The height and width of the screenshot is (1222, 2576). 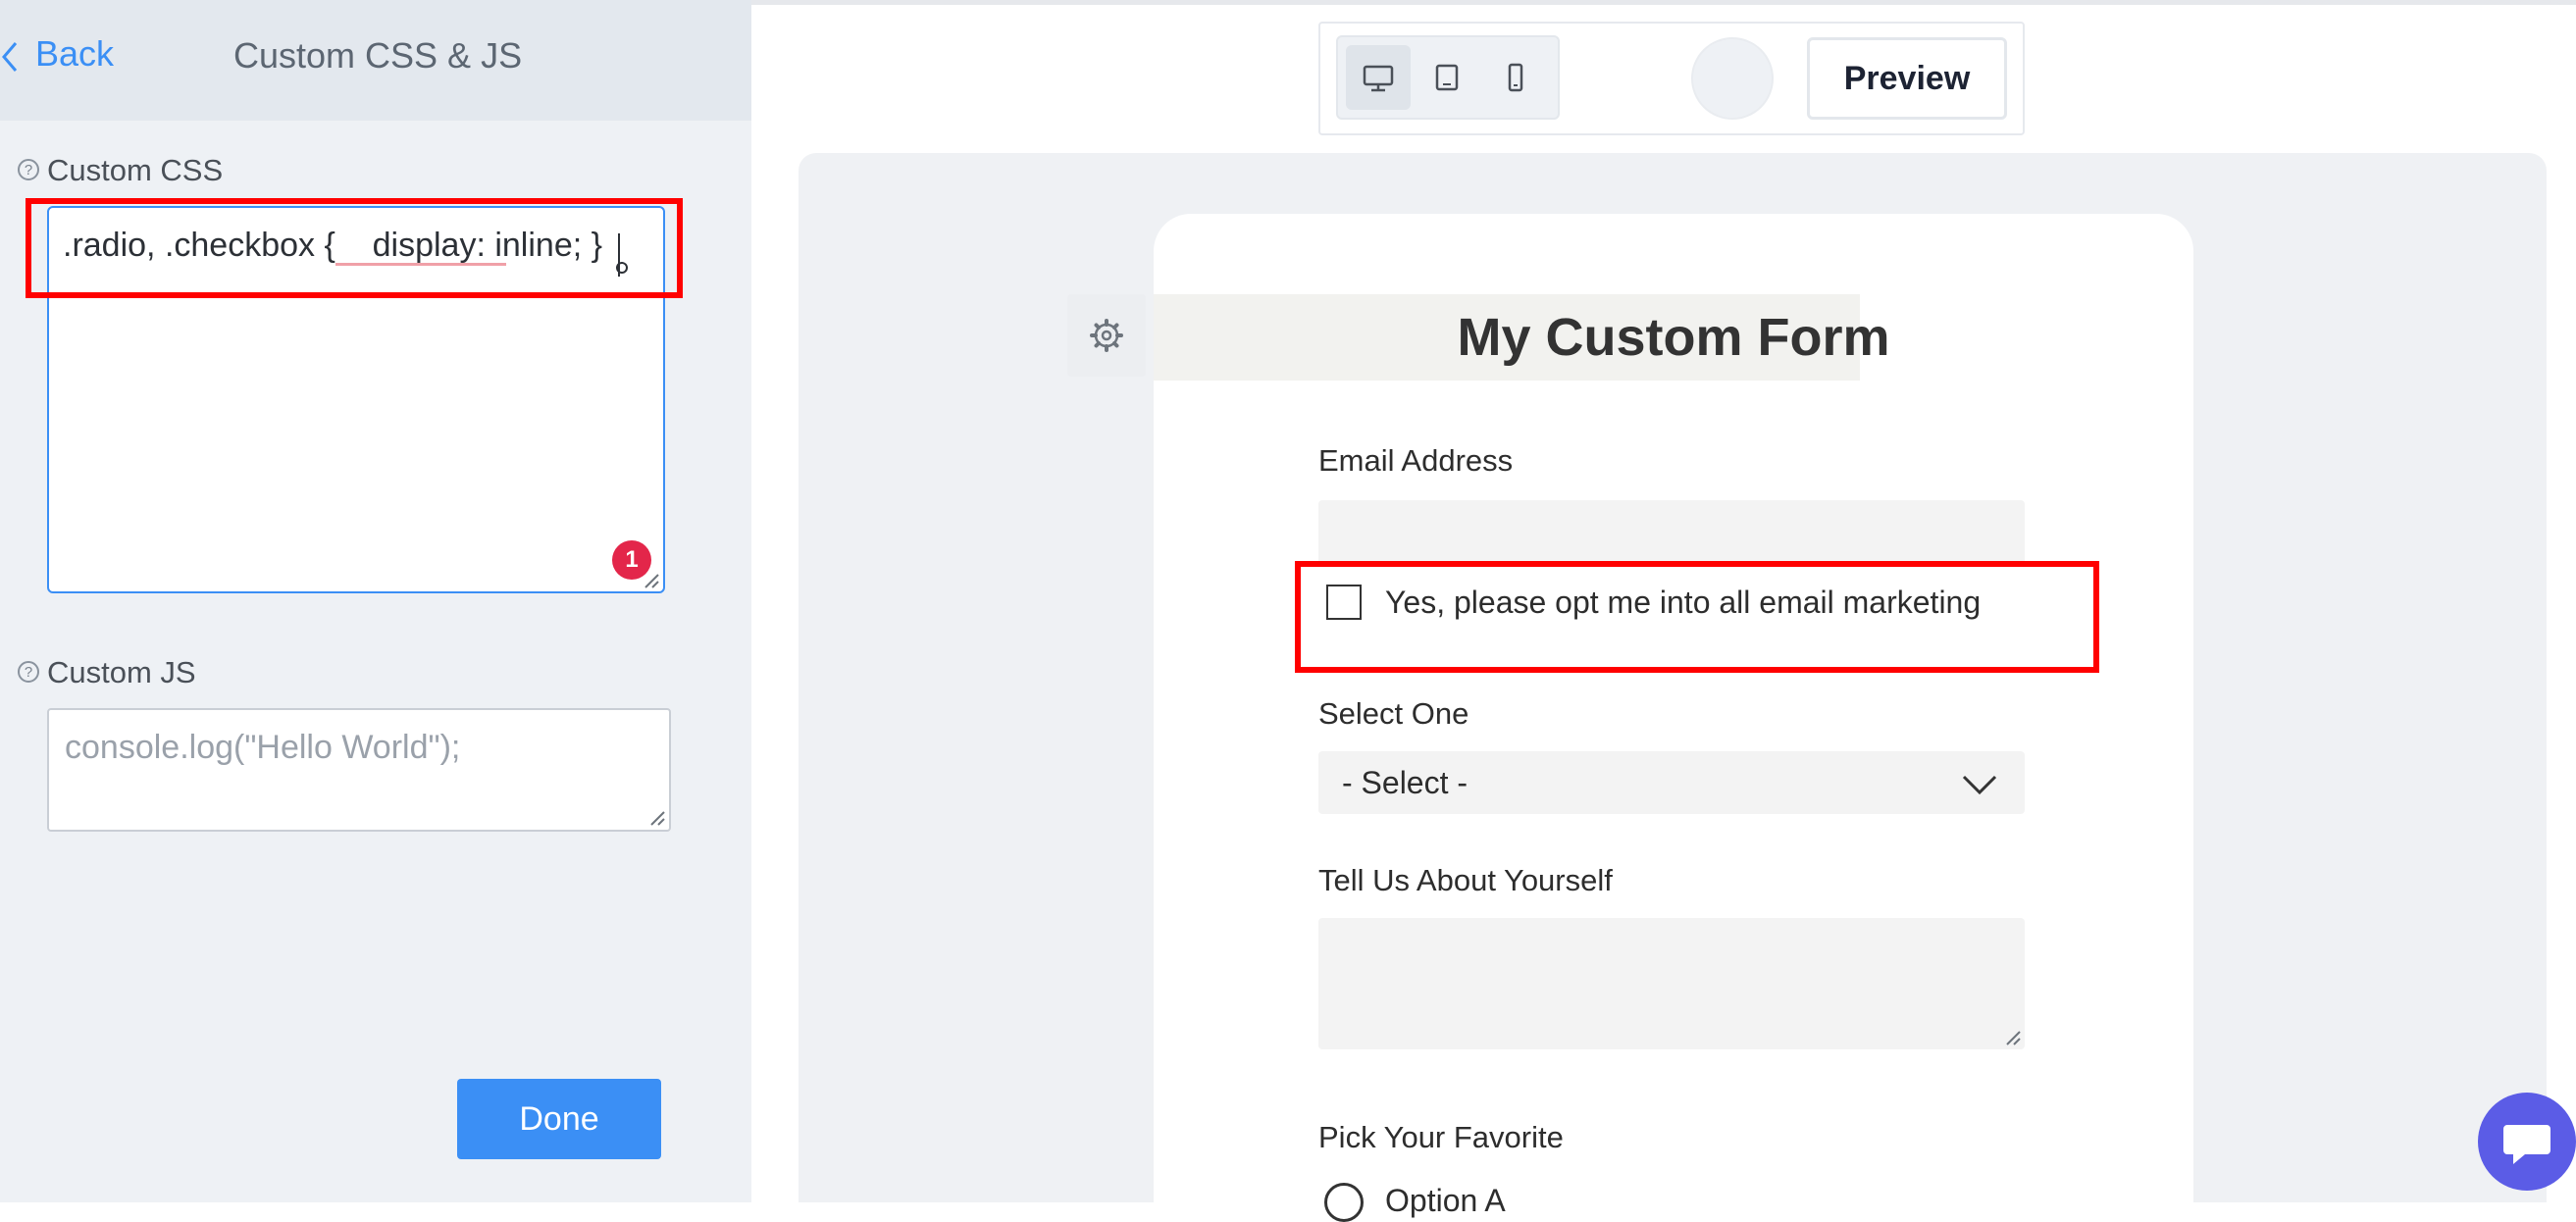 I want to click on radio-option-a-label: Option A, so click(x=1445, y=1201).